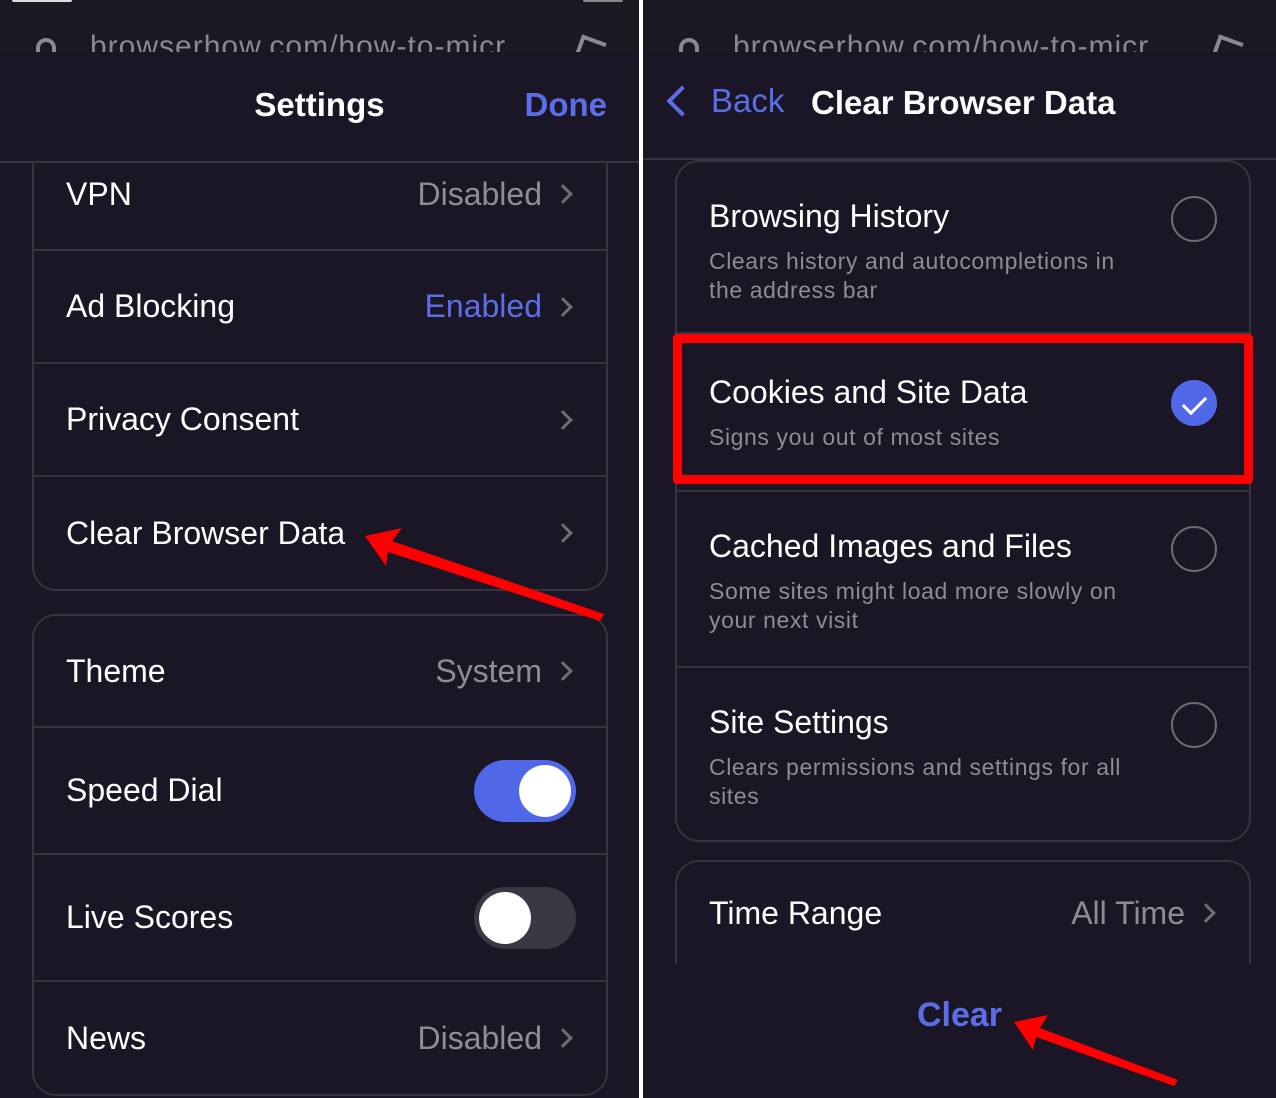 The height and width of the screenshot is (1098, 1276). What do you see at coordinates (144, 790) in the screenshot?
I see `row-label: Speed Dial` at bounding box center [144, 790].